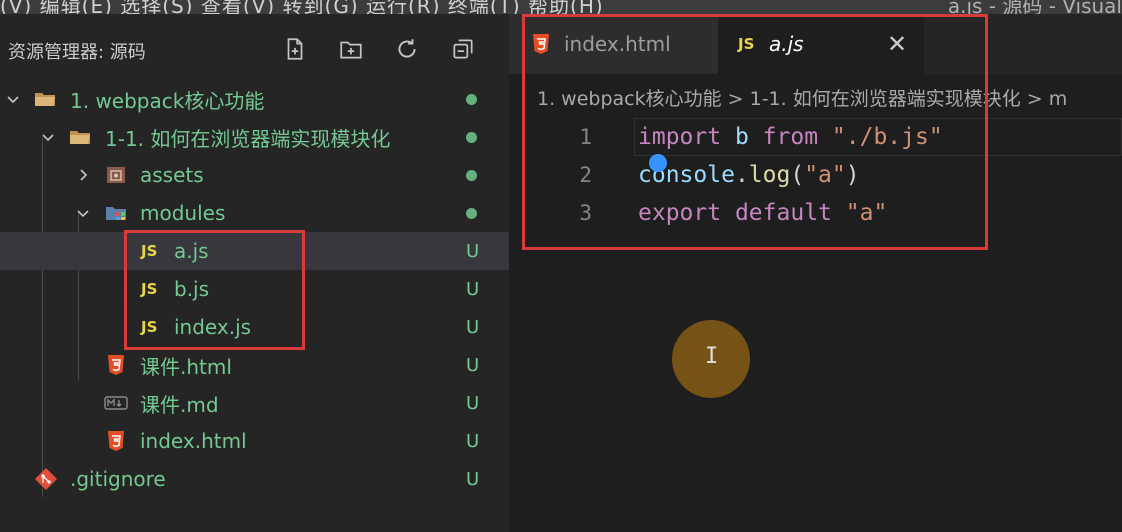 The height and width of the screenshot is (532, 1122). Describe the element at coordinates (254, 175) in the screenshot. I see `tree-folder-assets: assets` at that location.